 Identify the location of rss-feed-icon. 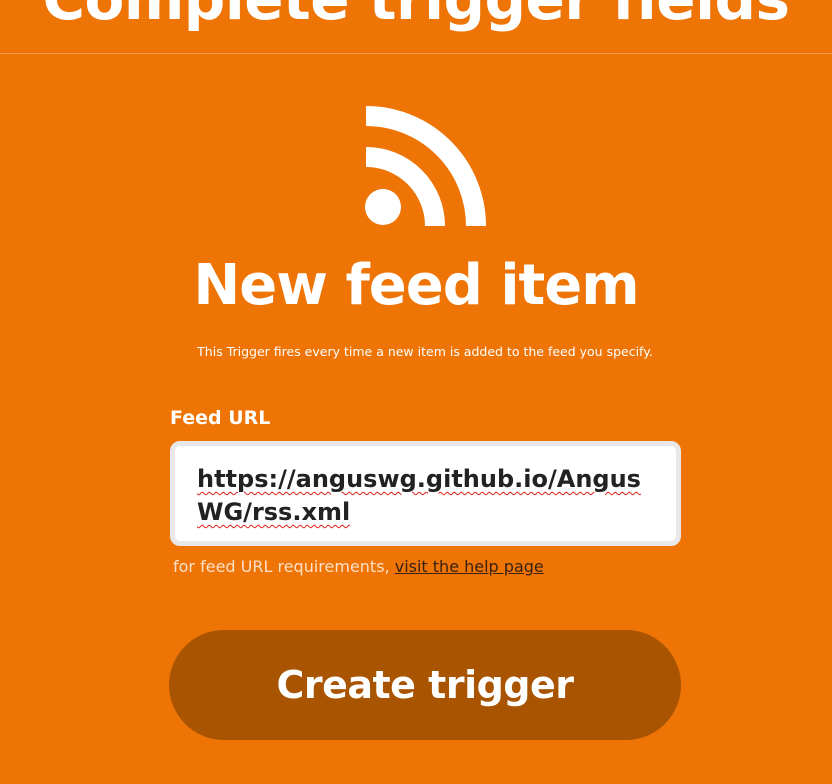
(425, 166).